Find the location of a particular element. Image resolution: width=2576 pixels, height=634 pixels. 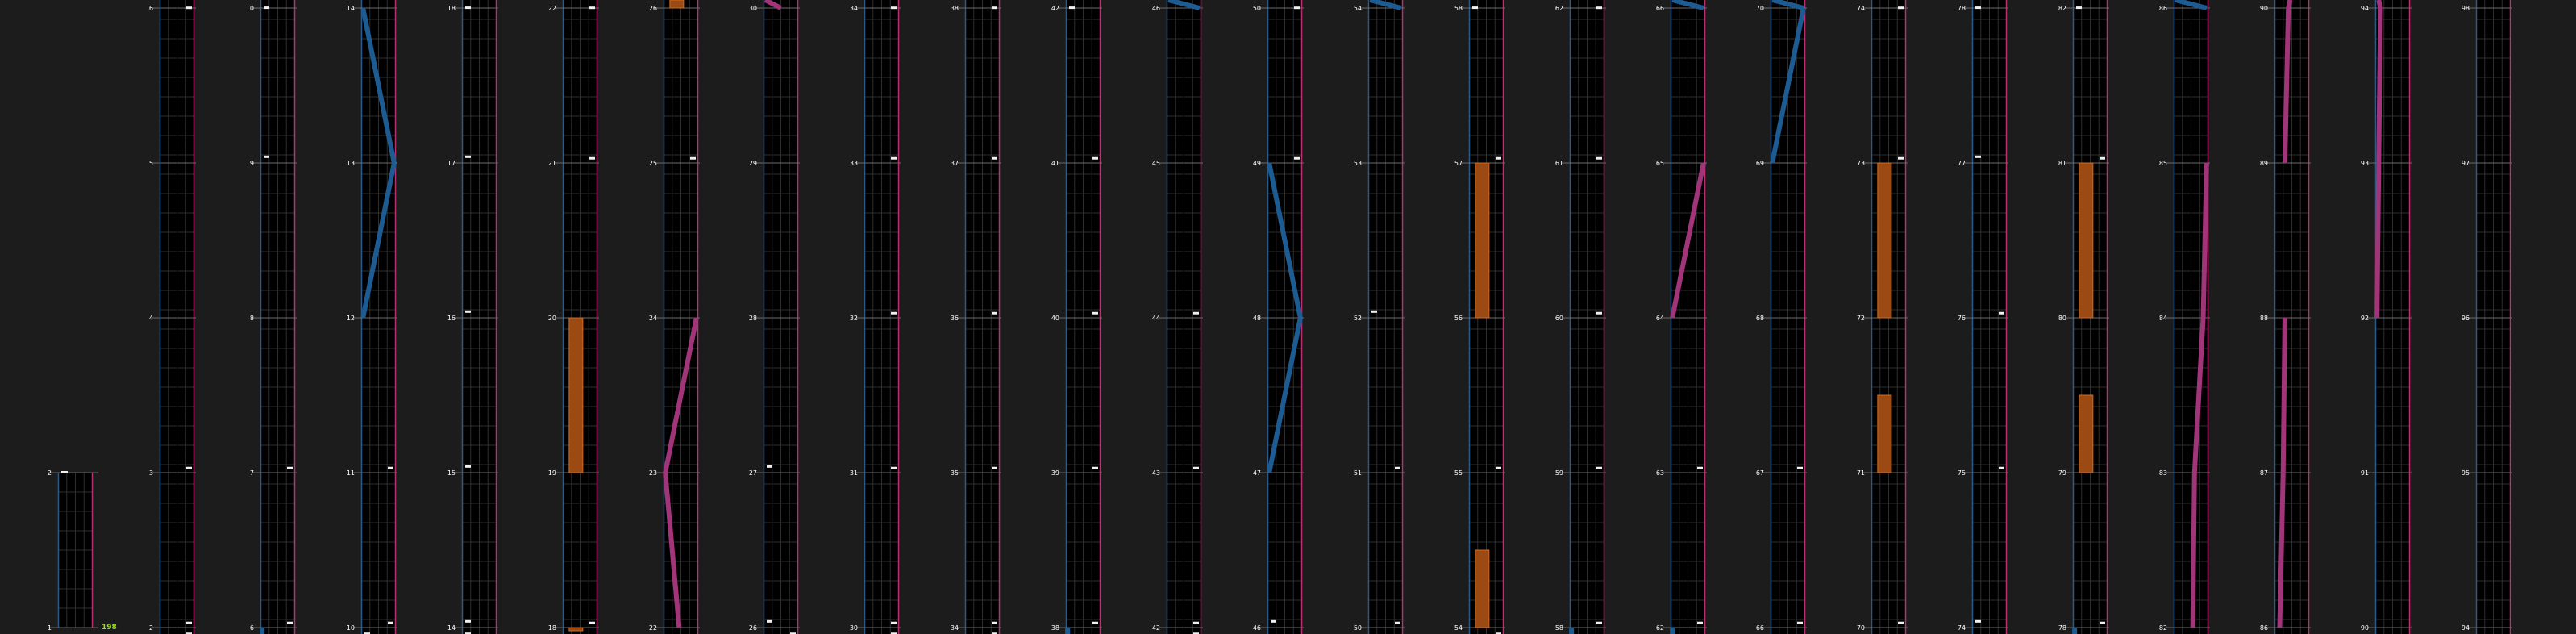

column-16-row-label: 66 is located at coordinates (1660, 8).